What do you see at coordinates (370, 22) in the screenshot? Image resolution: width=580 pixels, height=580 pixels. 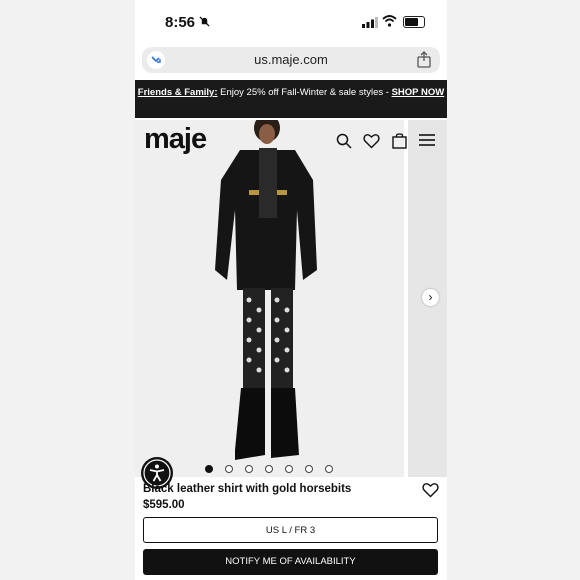 I see `signal-icon` at bounding box center [370, 22].